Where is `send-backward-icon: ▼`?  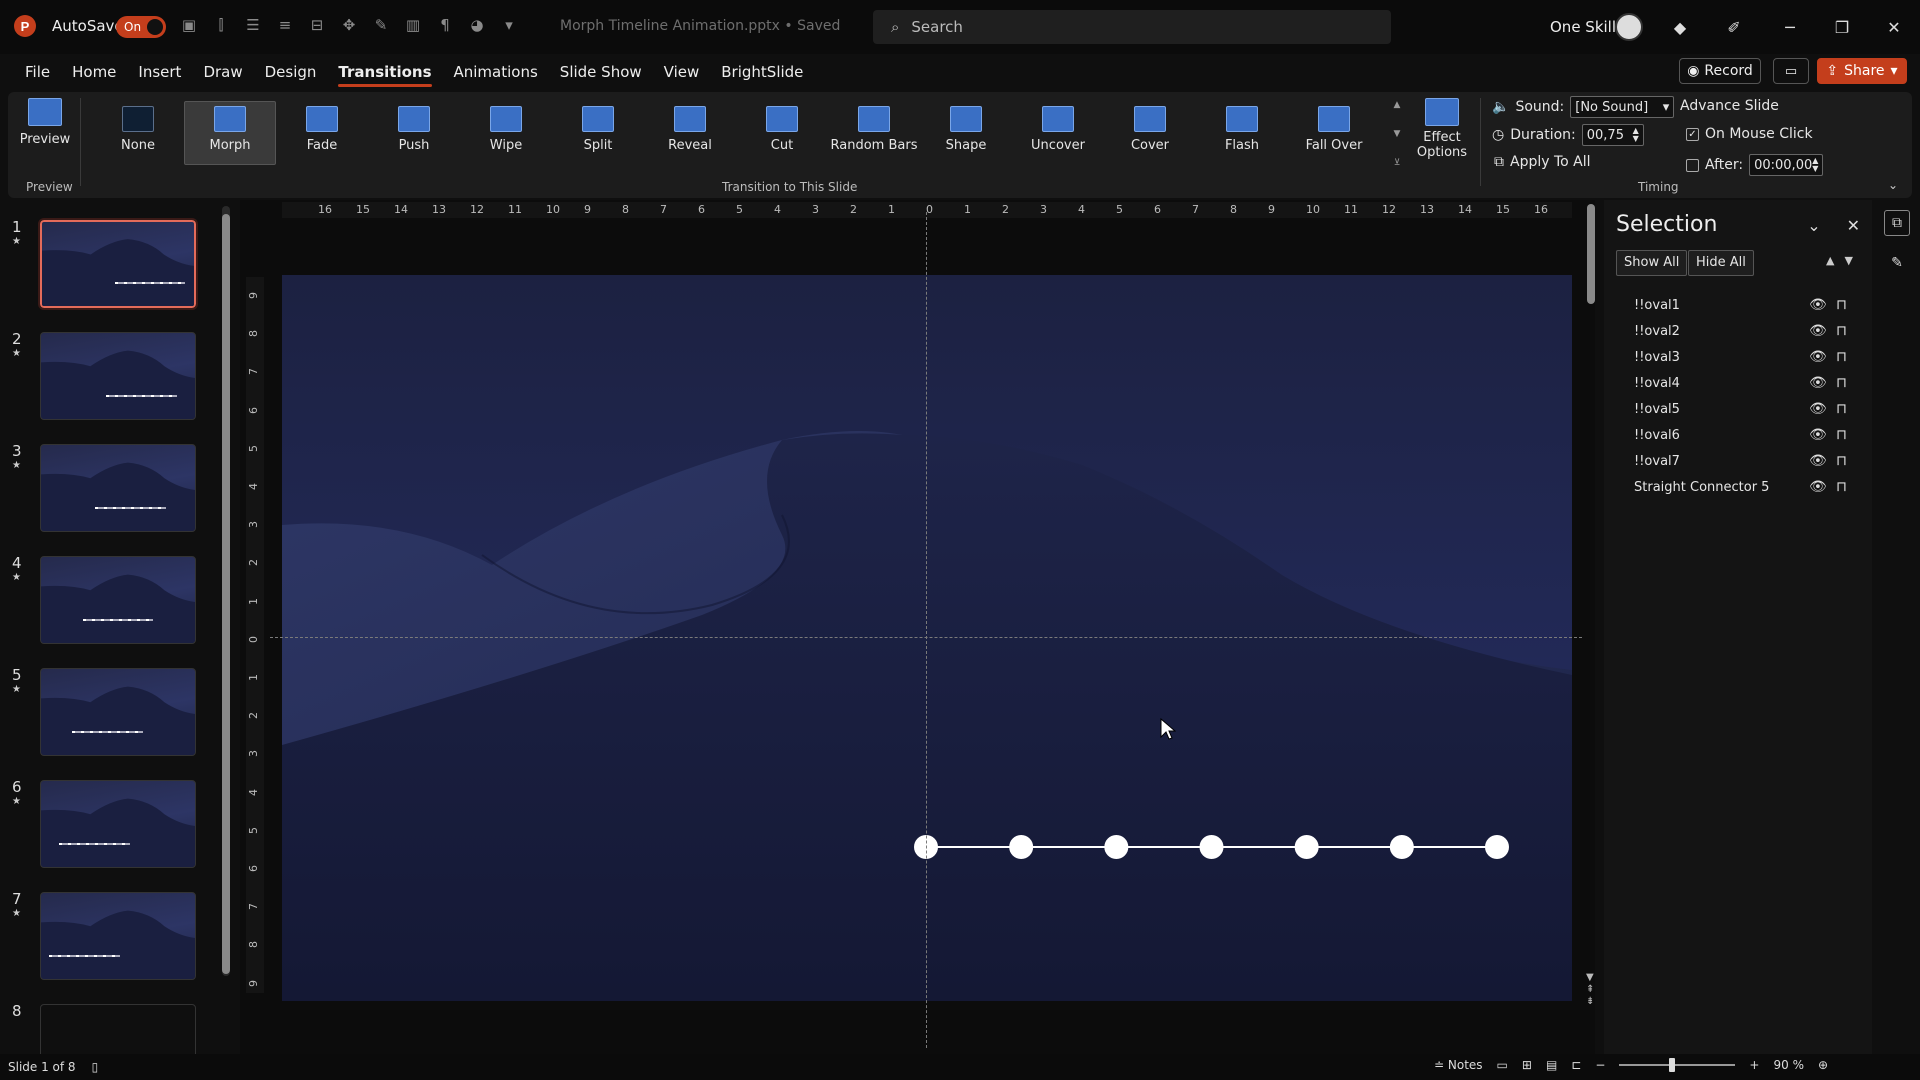
send-backward-icon: ▼ is located at coordinates (1848, 260).